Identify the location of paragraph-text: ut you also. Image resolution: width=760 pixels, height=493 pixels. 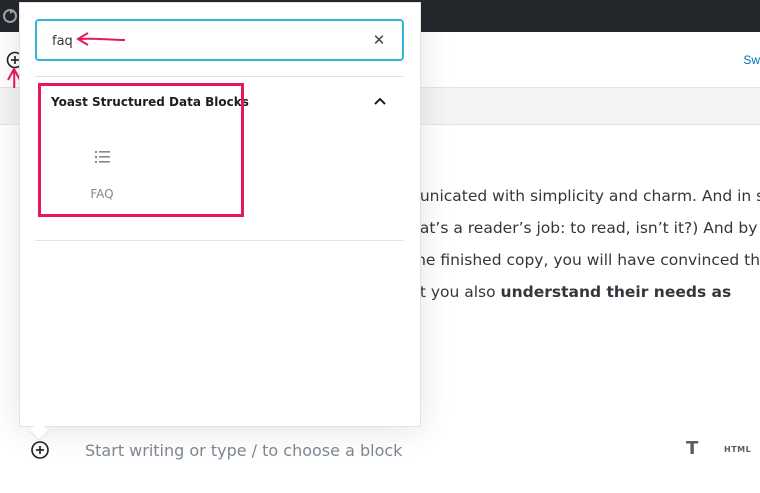
(455, 292).